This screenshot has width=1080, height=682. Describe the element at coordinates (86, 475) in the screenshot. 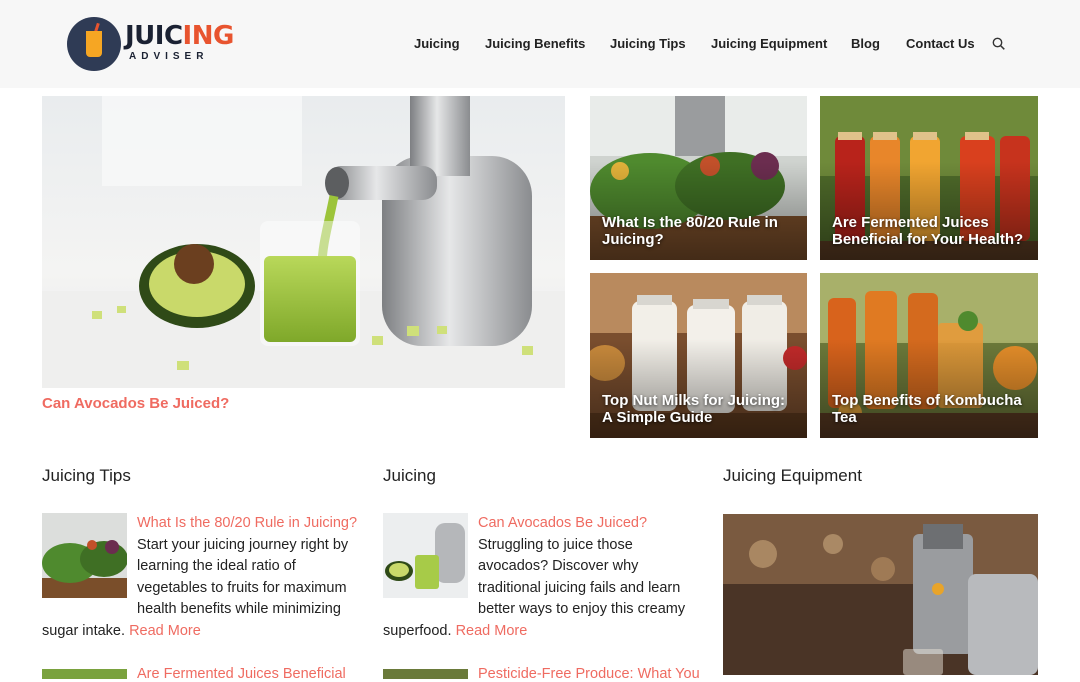

I see `section-title-juicing-tips: Juicing Tips` at that location.